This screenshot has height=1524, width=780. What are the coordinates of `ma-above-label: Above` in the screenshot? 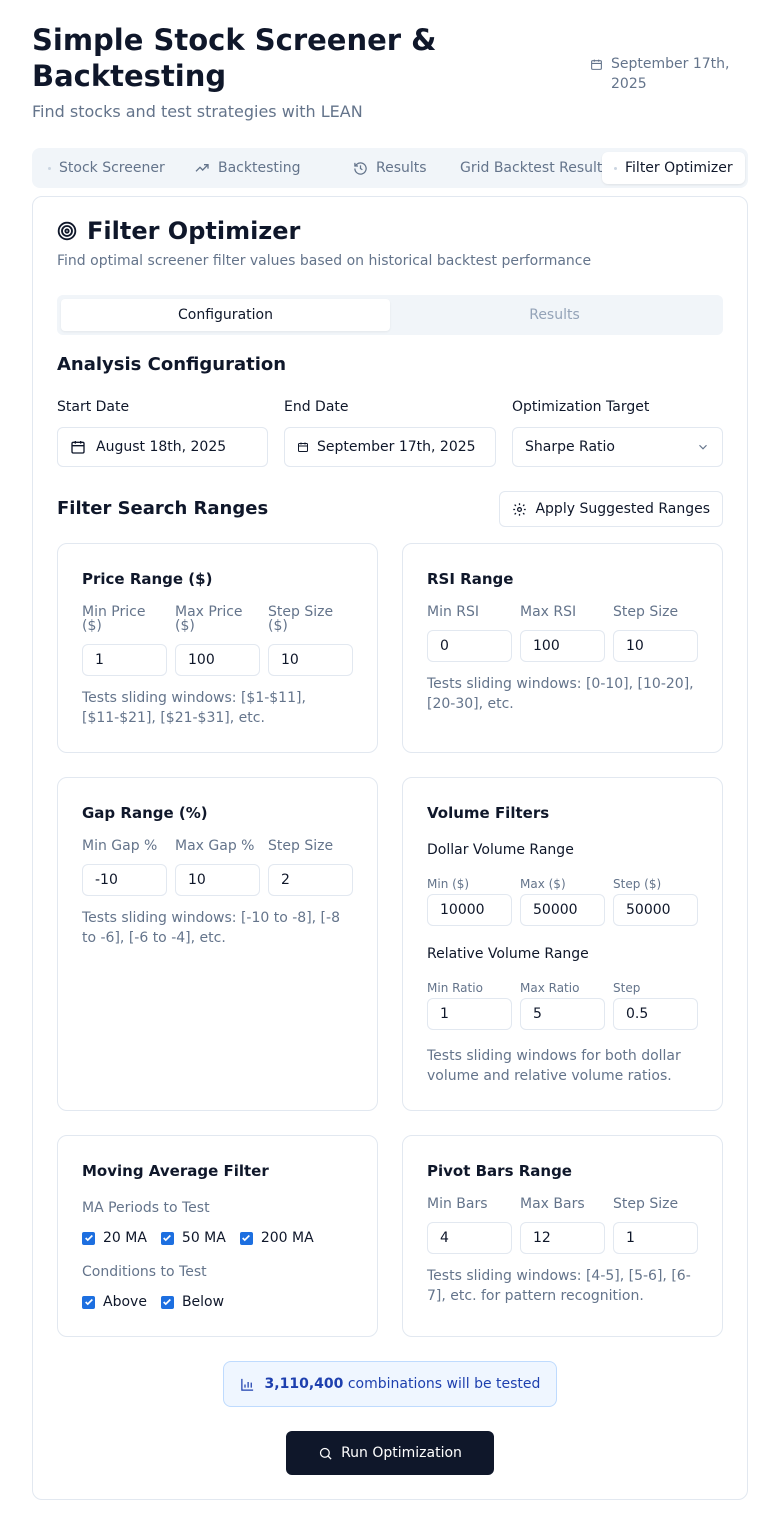 It's located at (125, 1302).